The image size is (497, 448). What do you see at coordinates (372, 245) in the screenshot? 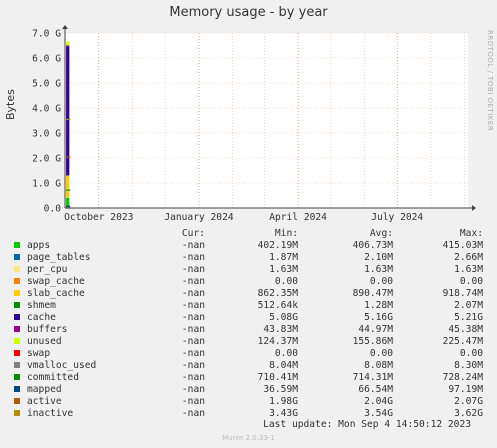
I see `legend-avg: 406.73M` at bounding box center [372, 245].